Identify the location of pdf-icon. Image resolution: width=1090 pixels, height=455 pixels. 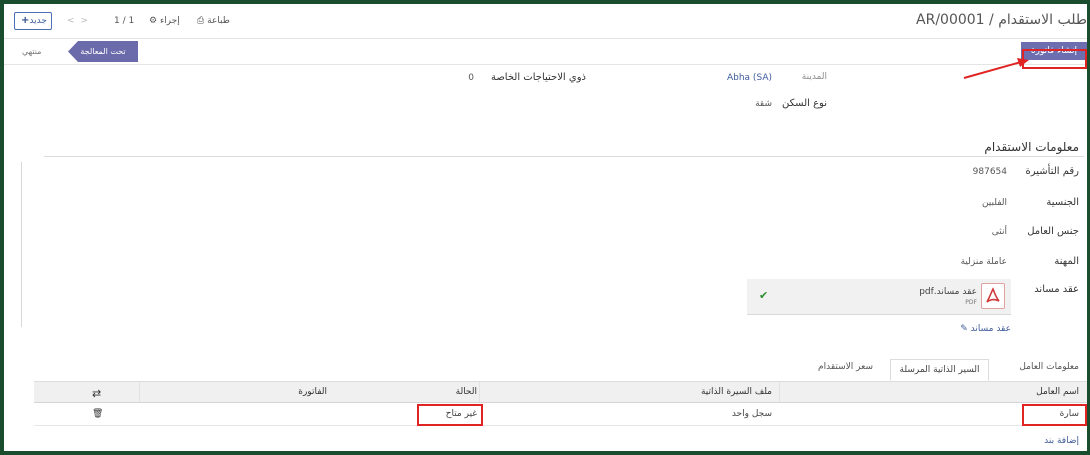
(993, 296).